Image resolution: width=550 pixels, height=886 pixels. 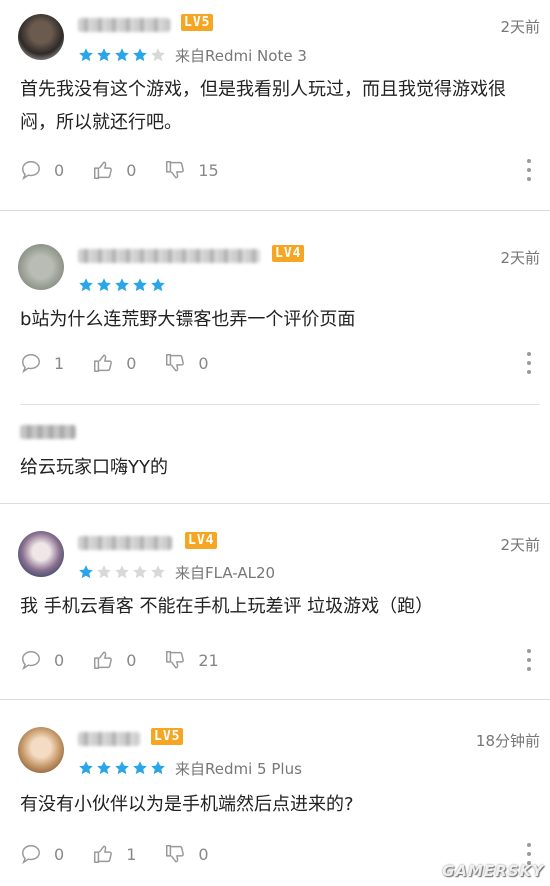 I want to click on comment-count: 1, so click(x=59, y=363).